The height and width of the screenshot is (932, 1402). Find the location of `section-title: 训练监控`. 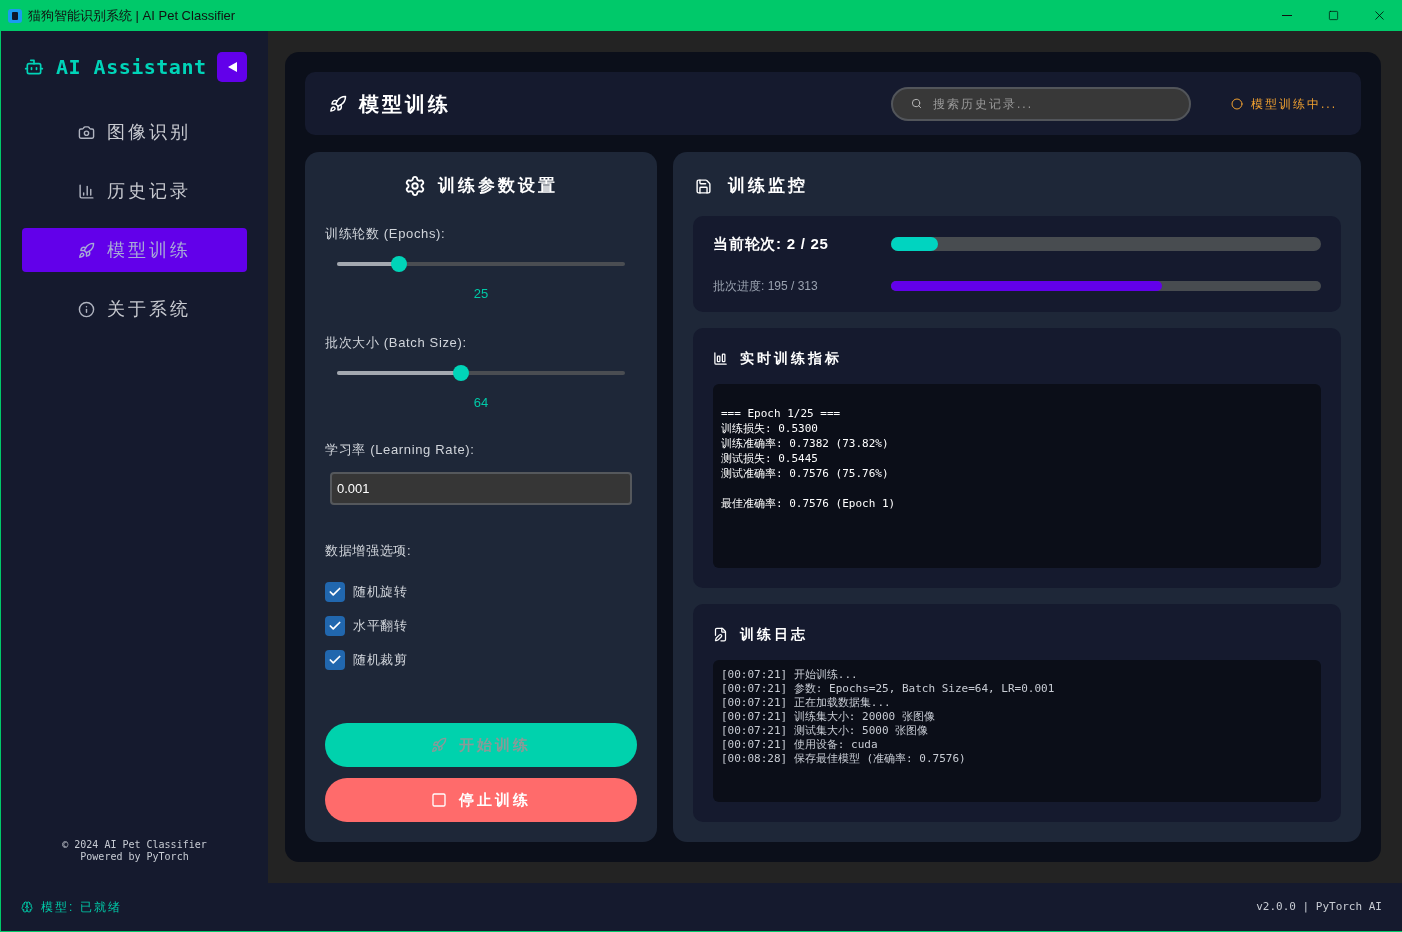

section-title: 训练监控 is located at coordinates (768, 186).